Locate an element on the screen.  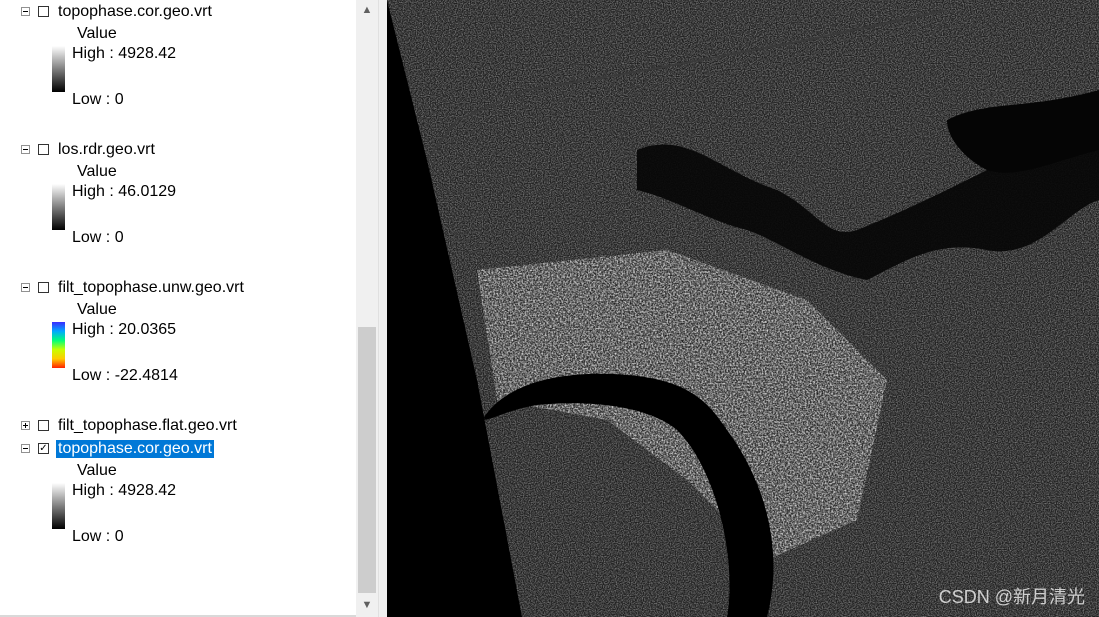
layer-row-topophase-cor-selected: ✓ topophase.cor.geo.vrt is located at coordinates (178, 449).